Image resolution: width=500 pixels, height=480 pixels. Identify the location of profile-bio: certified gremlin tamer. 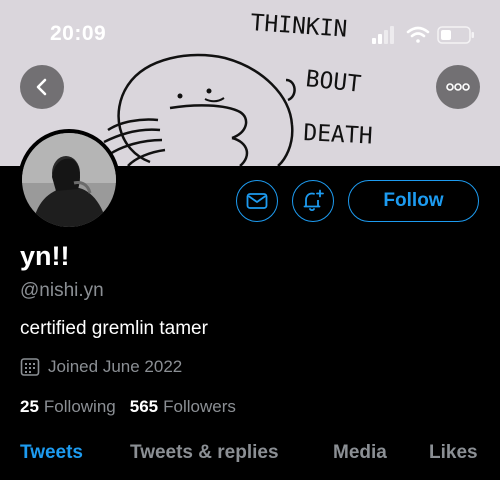
(114, 328).